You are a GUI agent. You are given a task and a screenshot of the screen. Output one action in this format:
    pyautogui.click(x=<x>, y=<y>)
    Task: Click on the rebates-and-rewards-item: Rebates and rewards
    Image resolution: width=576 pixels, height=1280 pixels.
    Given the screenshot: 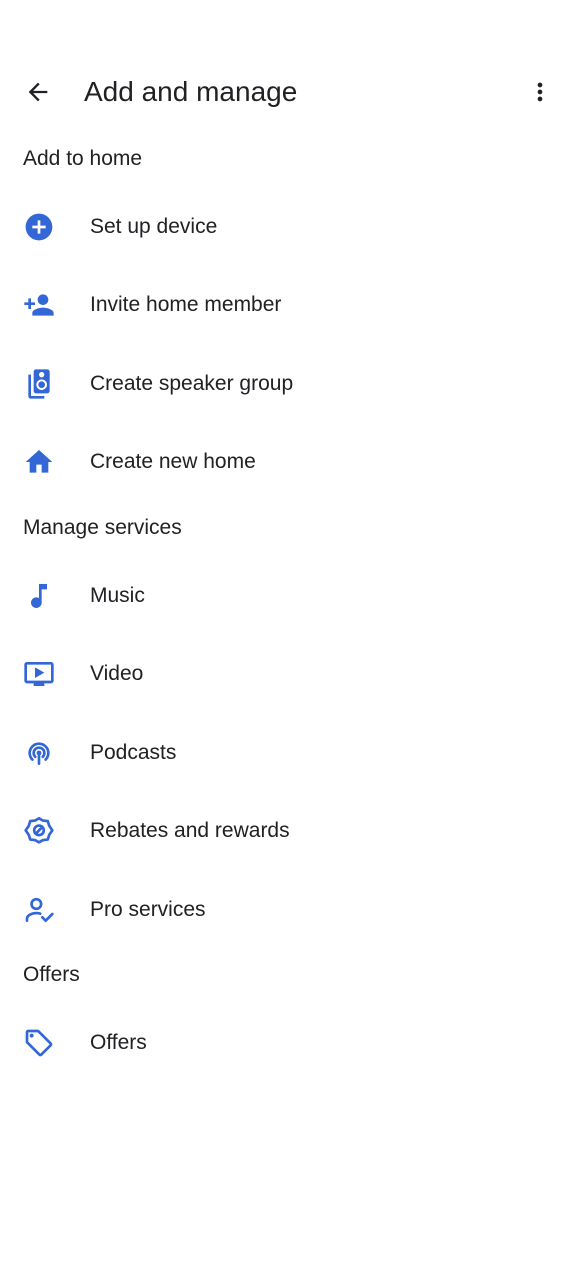 What is the action you would take?
    pyautogui.click(x=288, y=831)
    